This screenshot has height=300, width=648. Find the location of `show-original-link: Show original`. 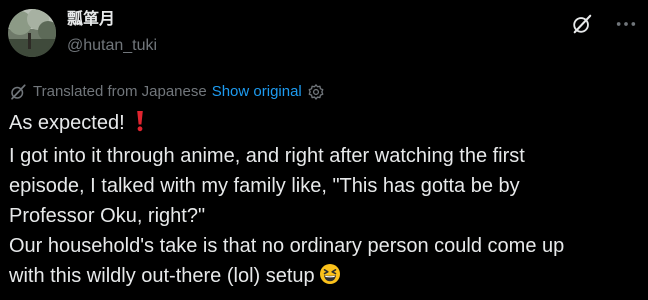

show-original-link: Show original is located at coordinates (257, 92).